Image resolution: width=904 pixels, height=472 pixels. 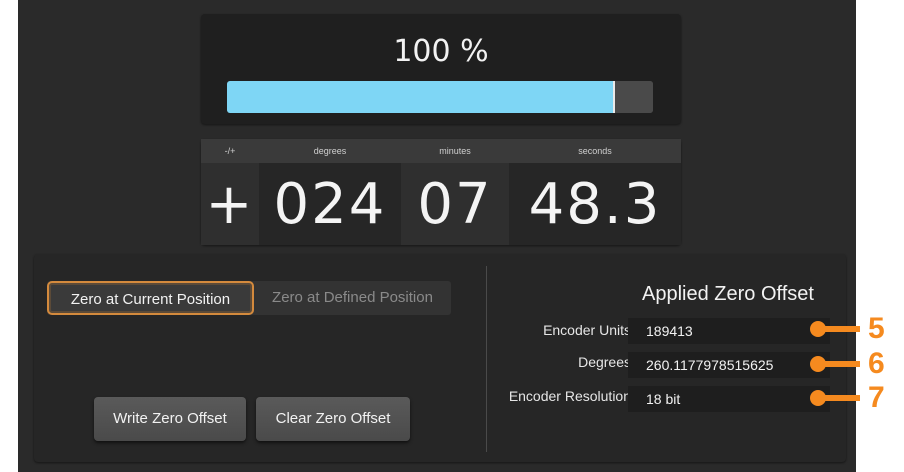 I want to click on progress-percent: 100 %, so click(x=441, y=51).